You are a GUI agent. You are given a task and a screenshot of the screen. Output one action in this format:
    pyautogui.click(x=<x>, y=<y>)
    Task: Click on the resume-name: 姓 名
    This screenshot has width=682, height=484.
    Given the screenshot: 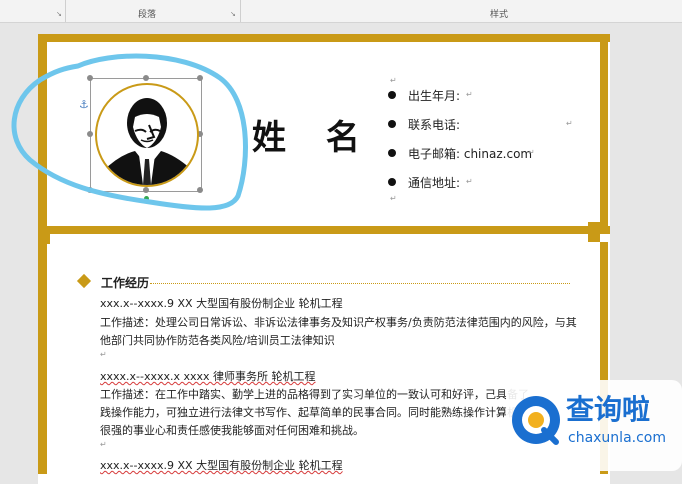 What is the action you would take?
    pyautogui.click(x=313, y=138)
    